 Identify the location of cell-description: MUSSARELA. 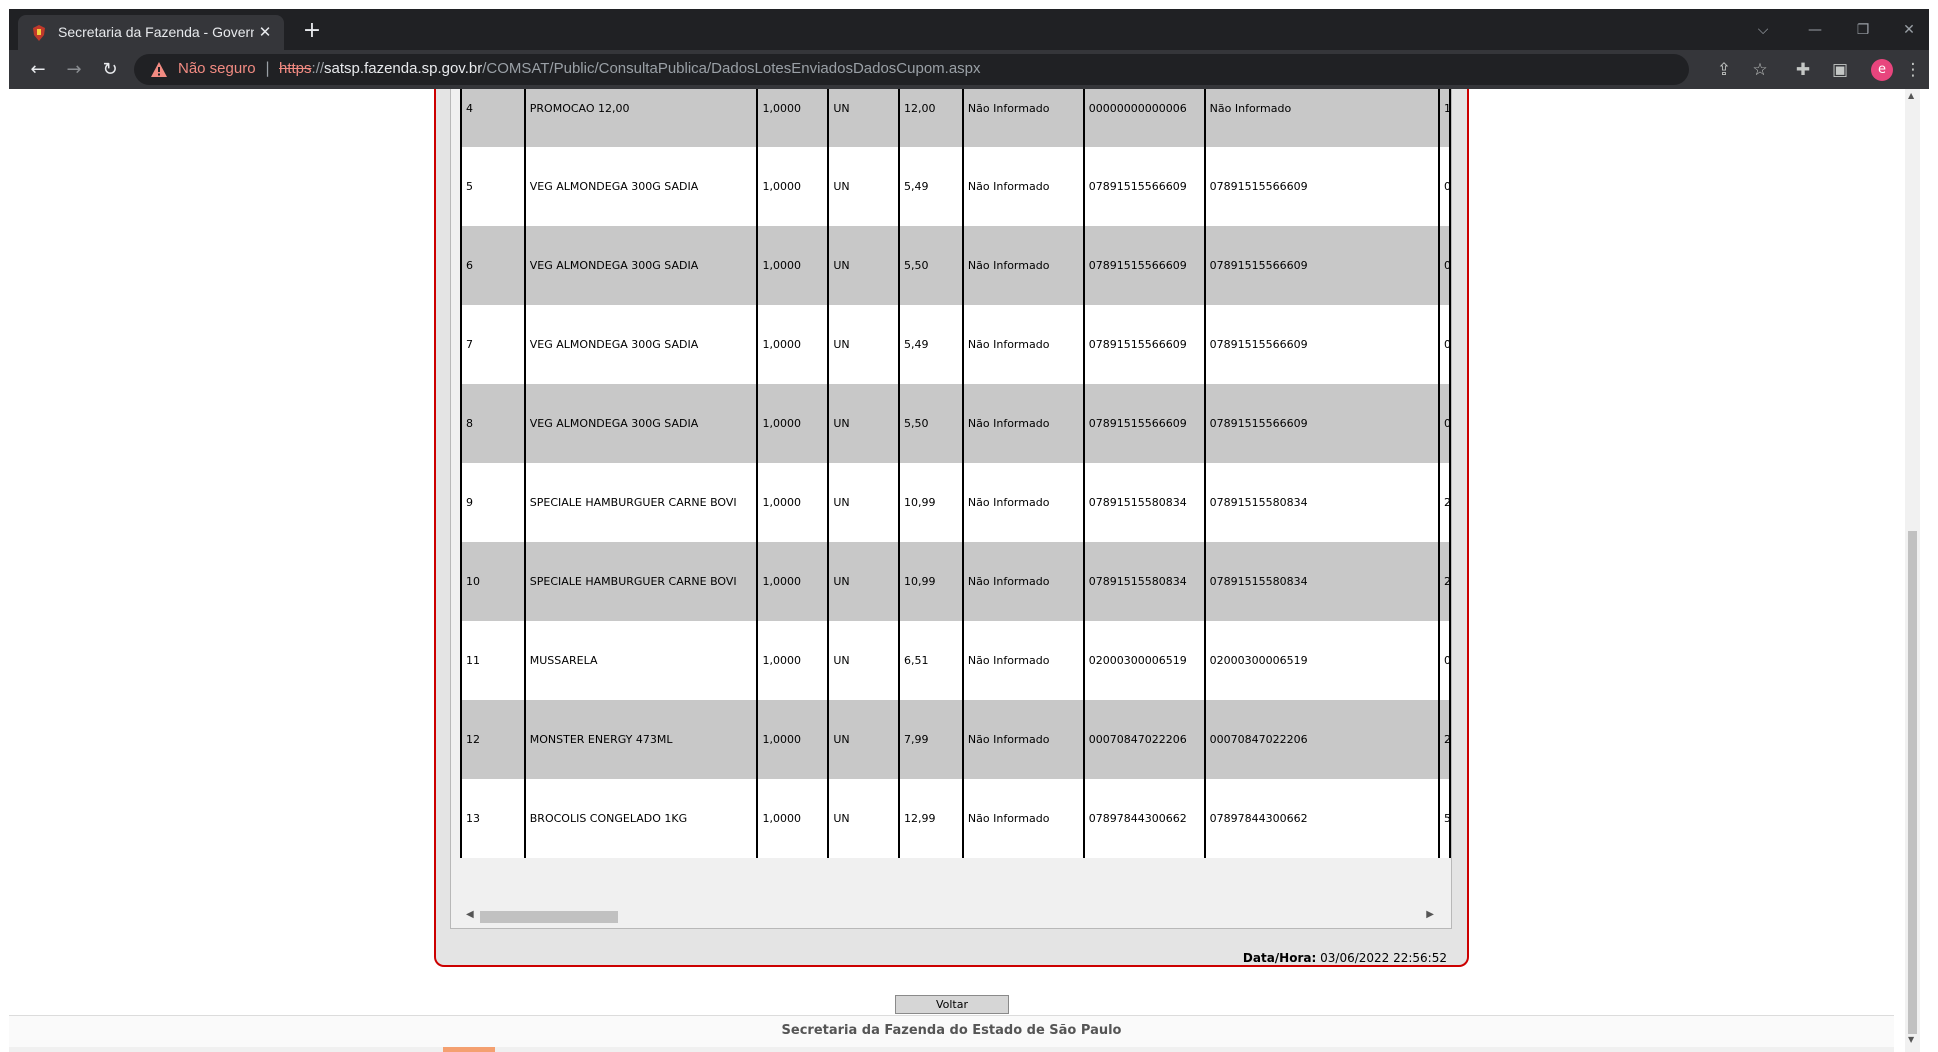
(641, 660).